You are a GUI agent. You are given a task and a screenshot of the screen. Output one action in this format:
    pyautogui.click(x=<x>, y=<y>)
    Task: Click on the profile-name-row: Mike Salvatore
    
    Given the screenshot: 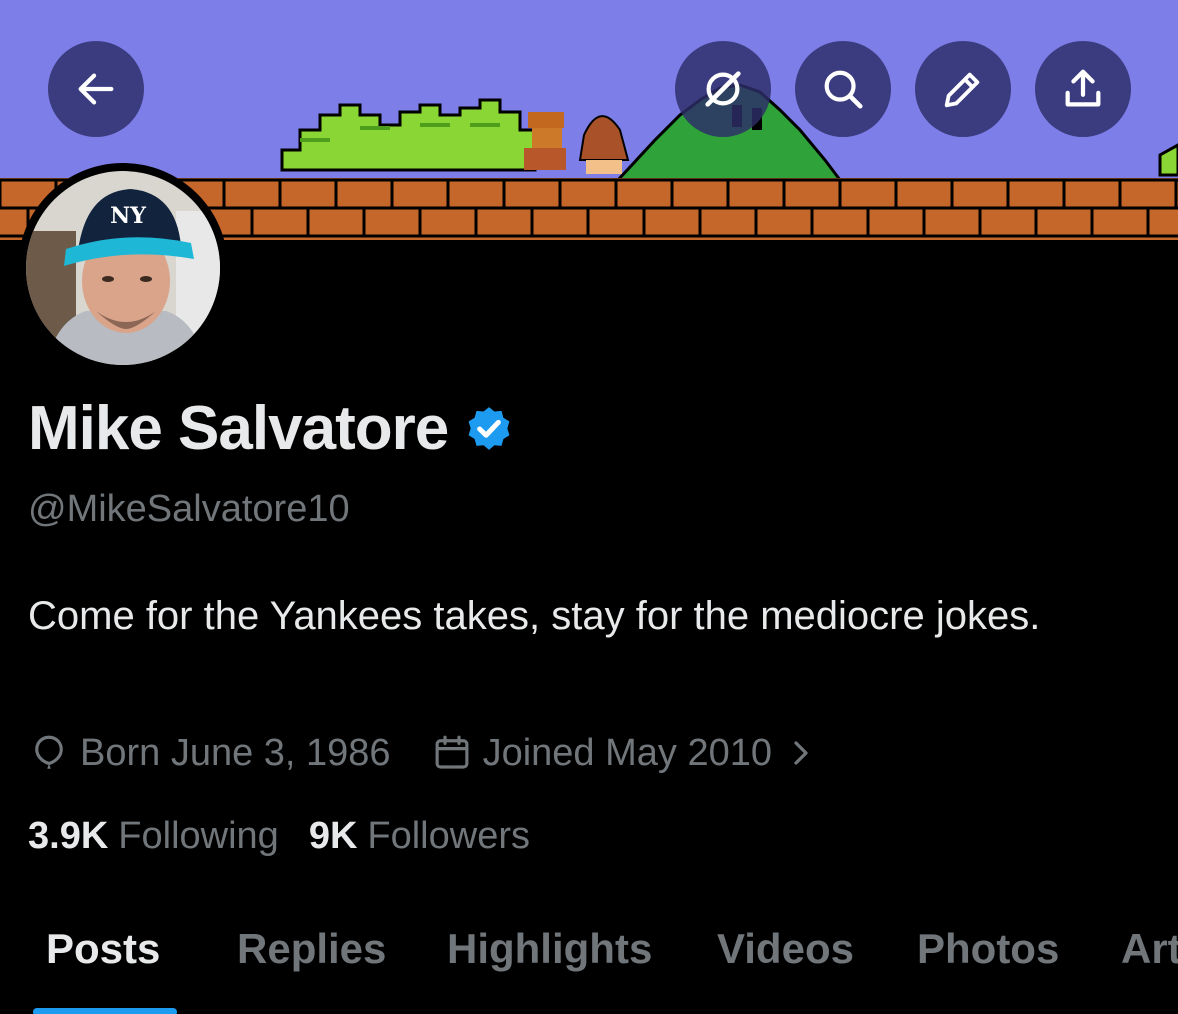 What is the action you would take?
    pyautogui.click(x=271, y=429)
    